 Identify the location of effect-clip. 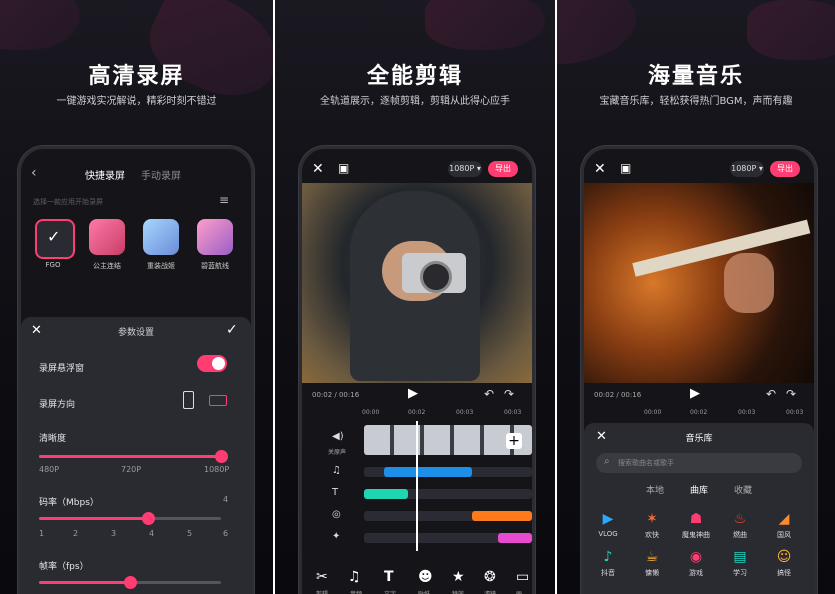
(515, 538).